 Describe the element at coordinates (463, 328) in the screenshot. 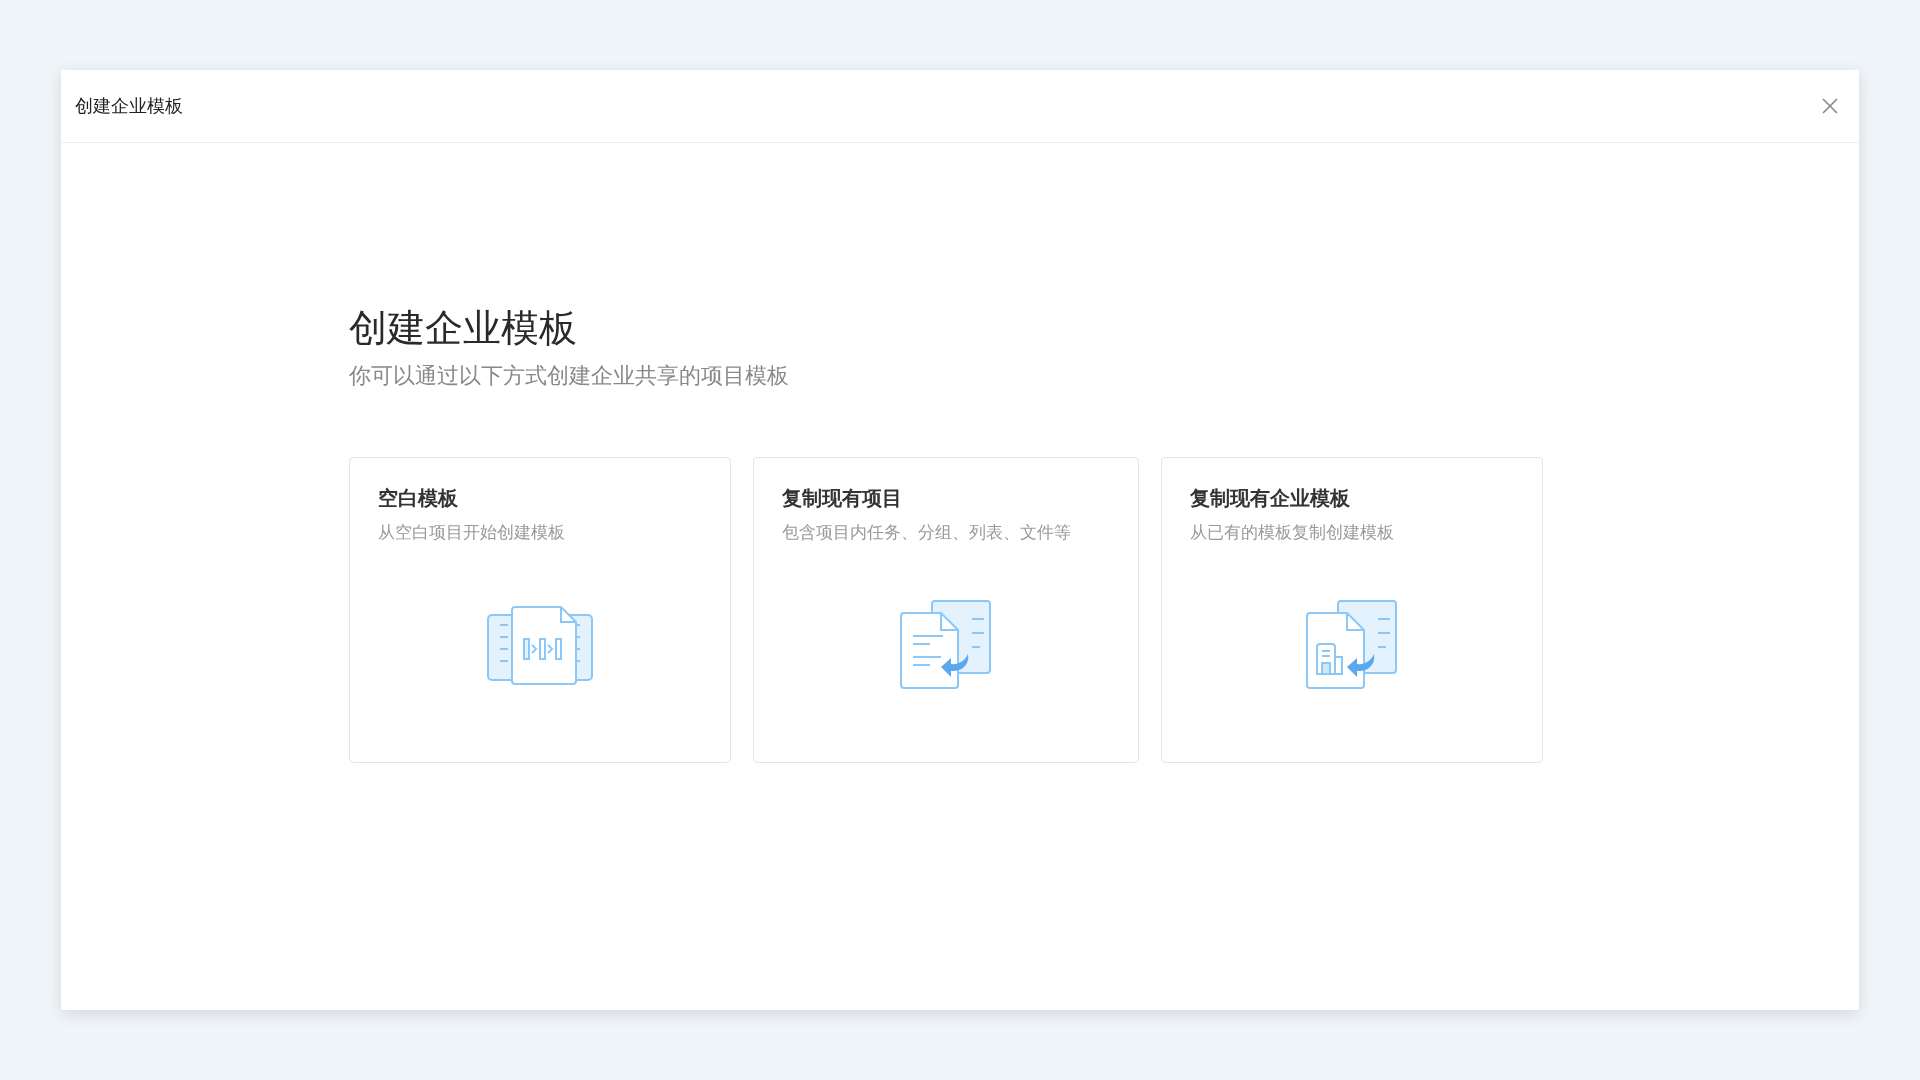

I see `heading: 创建企业模板` at that location.